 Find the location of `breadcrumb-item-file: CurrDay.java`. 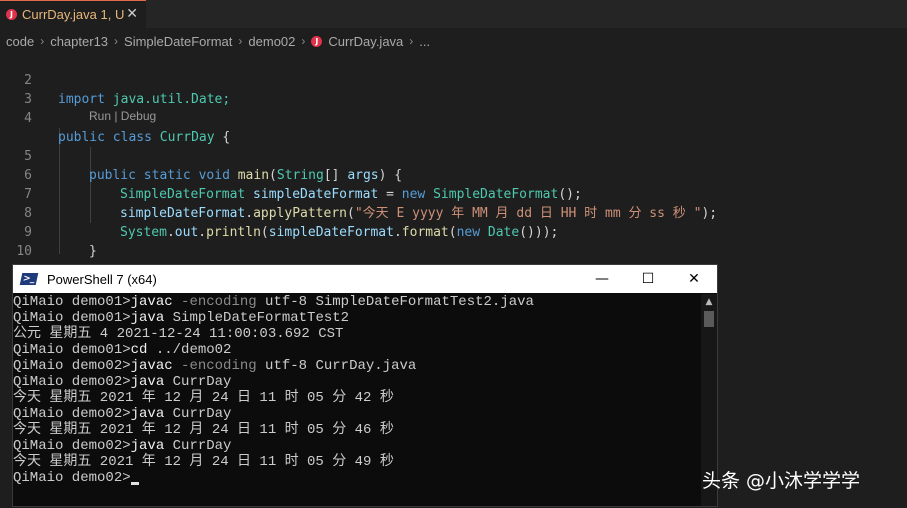

breadcrumb-item-file: CurrDay.java is located at coordinates (365, 41).